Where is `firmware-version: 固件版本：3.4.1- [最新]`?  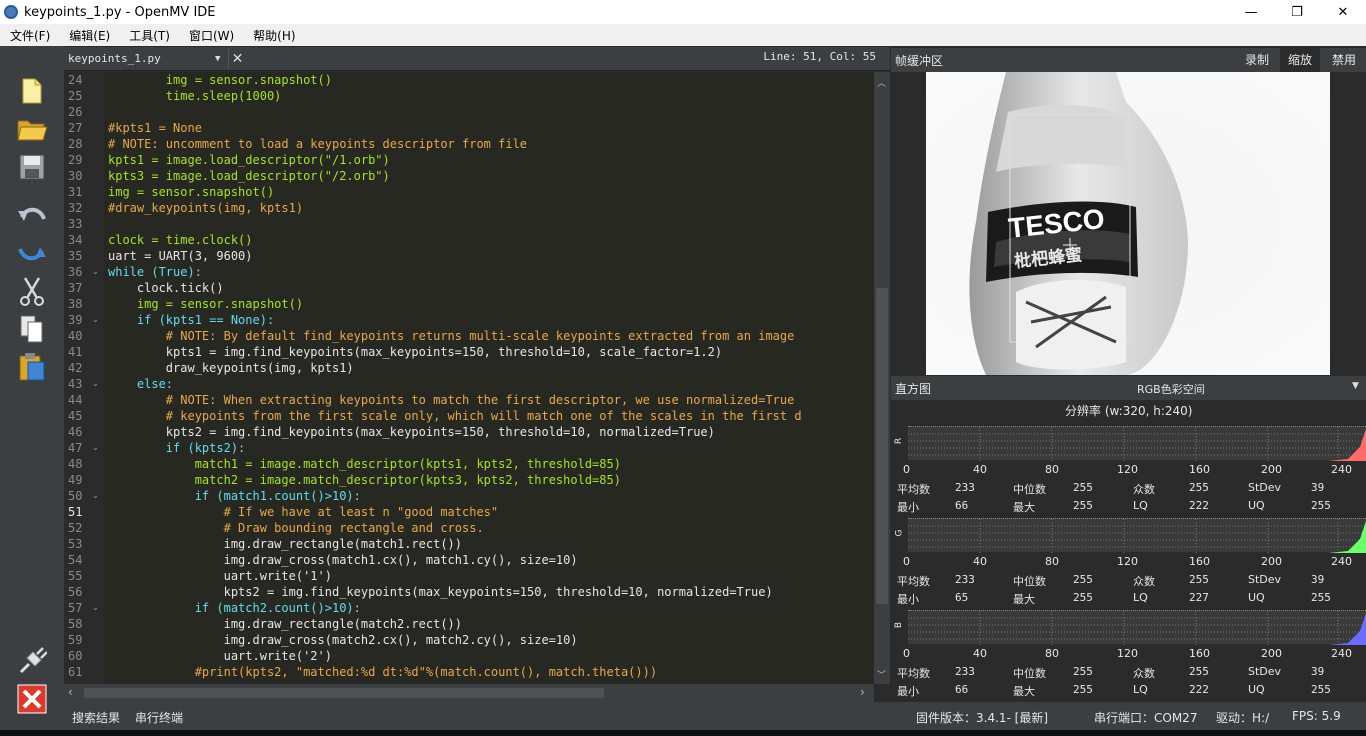 firmware-version: 固件版本：3.4.1- [最新] is located at coordinates (982, 717).